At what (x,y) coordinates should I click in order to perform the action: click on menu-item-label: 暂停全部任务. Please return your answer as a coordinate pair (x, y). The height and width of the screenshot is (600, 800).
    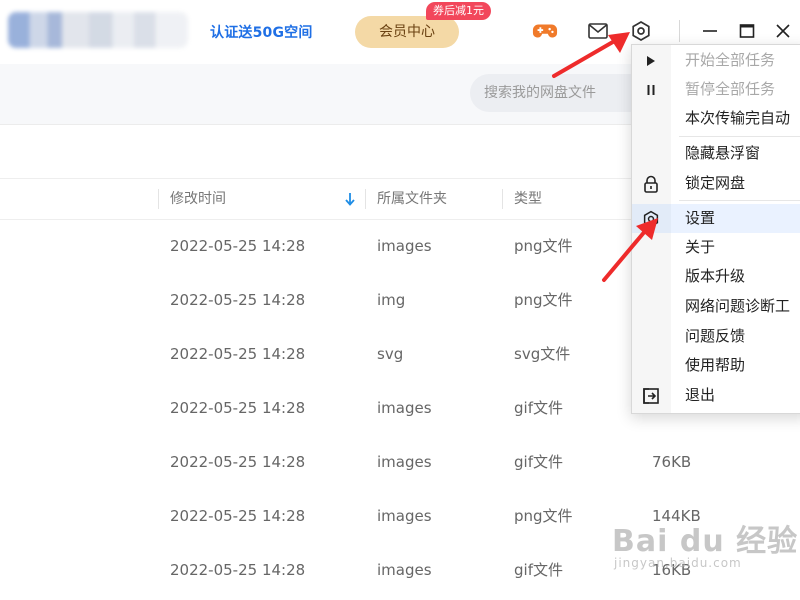
    Looking at the image, I should click on (730, 89).